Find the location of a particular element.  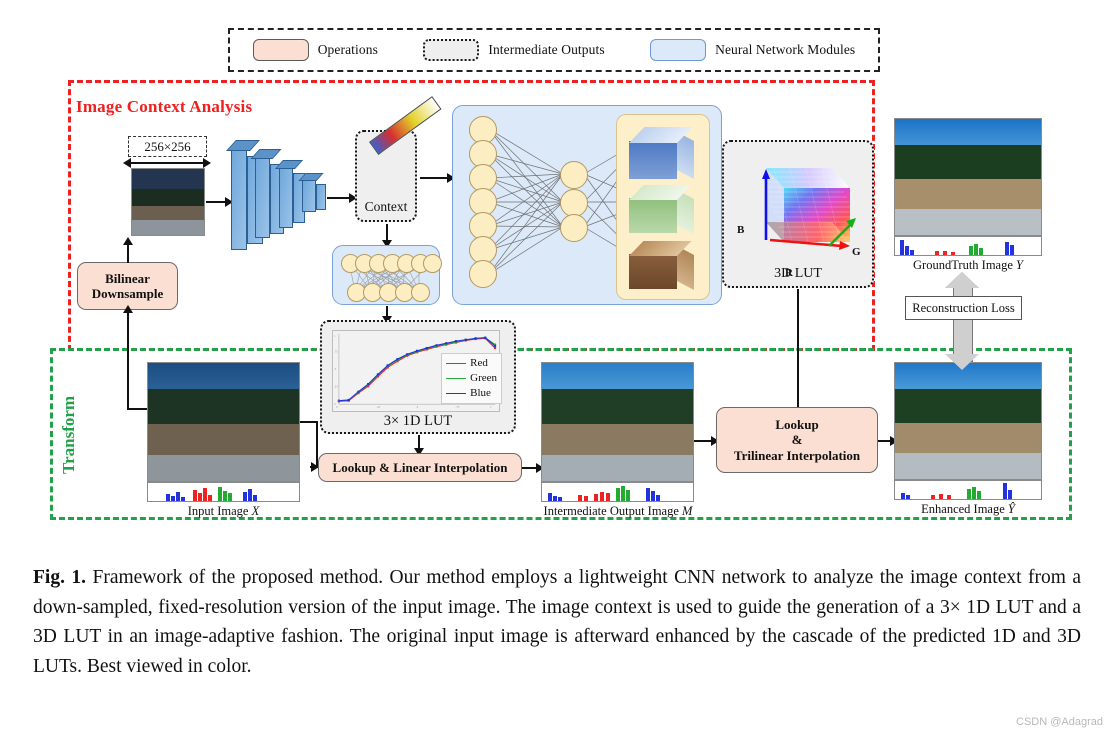

lut3d-box: B R G 3D LUT is located at coordinates (798, 214).